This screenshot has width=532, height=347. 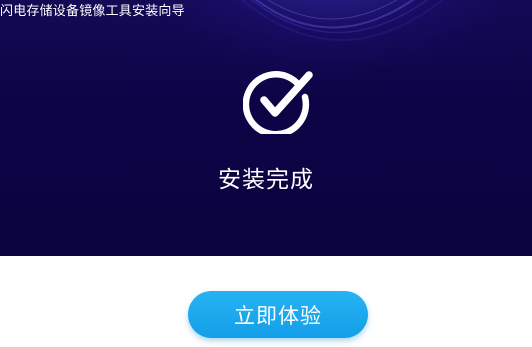 I want to click on check-circle-icon, so click(x=278, y=102).